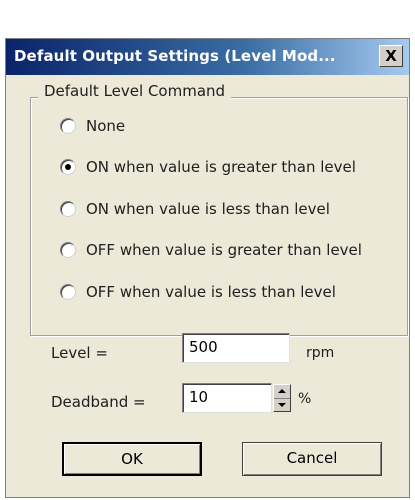  What do you see at coordinates (320, 353) in the screenshot?
I see `level-unit: rpm` at bounding box center [320, 353].